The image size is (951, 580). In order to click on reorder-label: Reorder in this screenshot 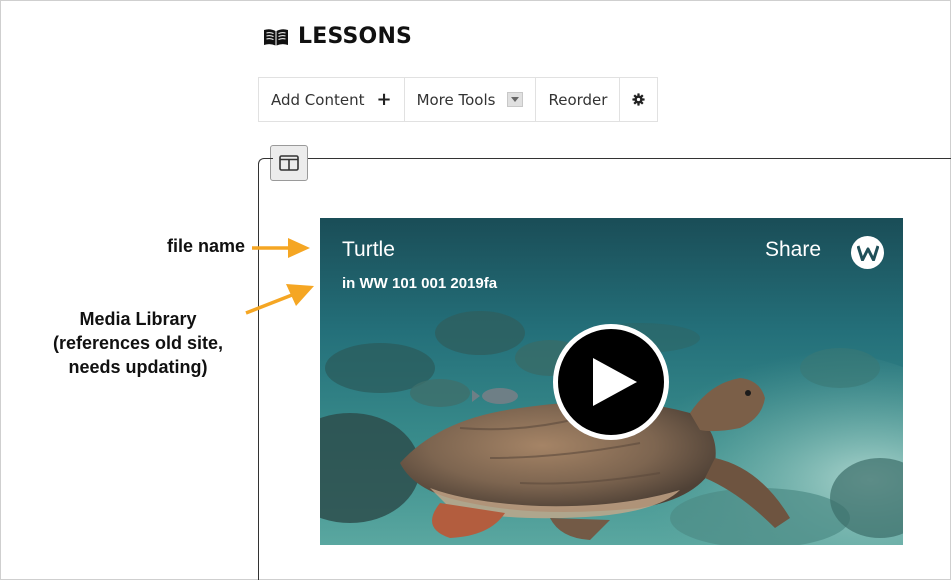, I will do `click(578, 99)`.